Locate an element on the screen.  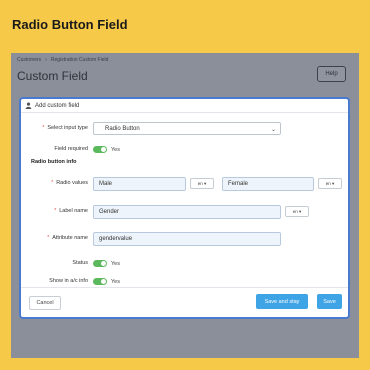
cancel-button: Cancel is located at coordinates (45, 303).